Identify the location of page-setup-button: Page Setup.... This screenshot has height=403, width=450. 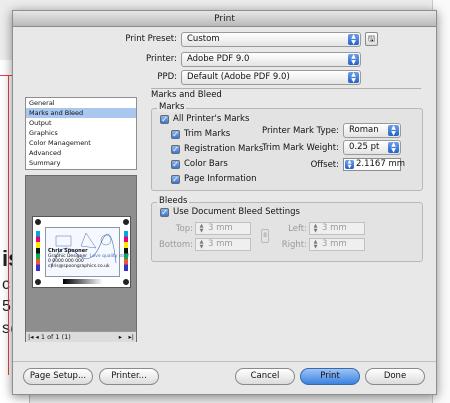
(58, 376).